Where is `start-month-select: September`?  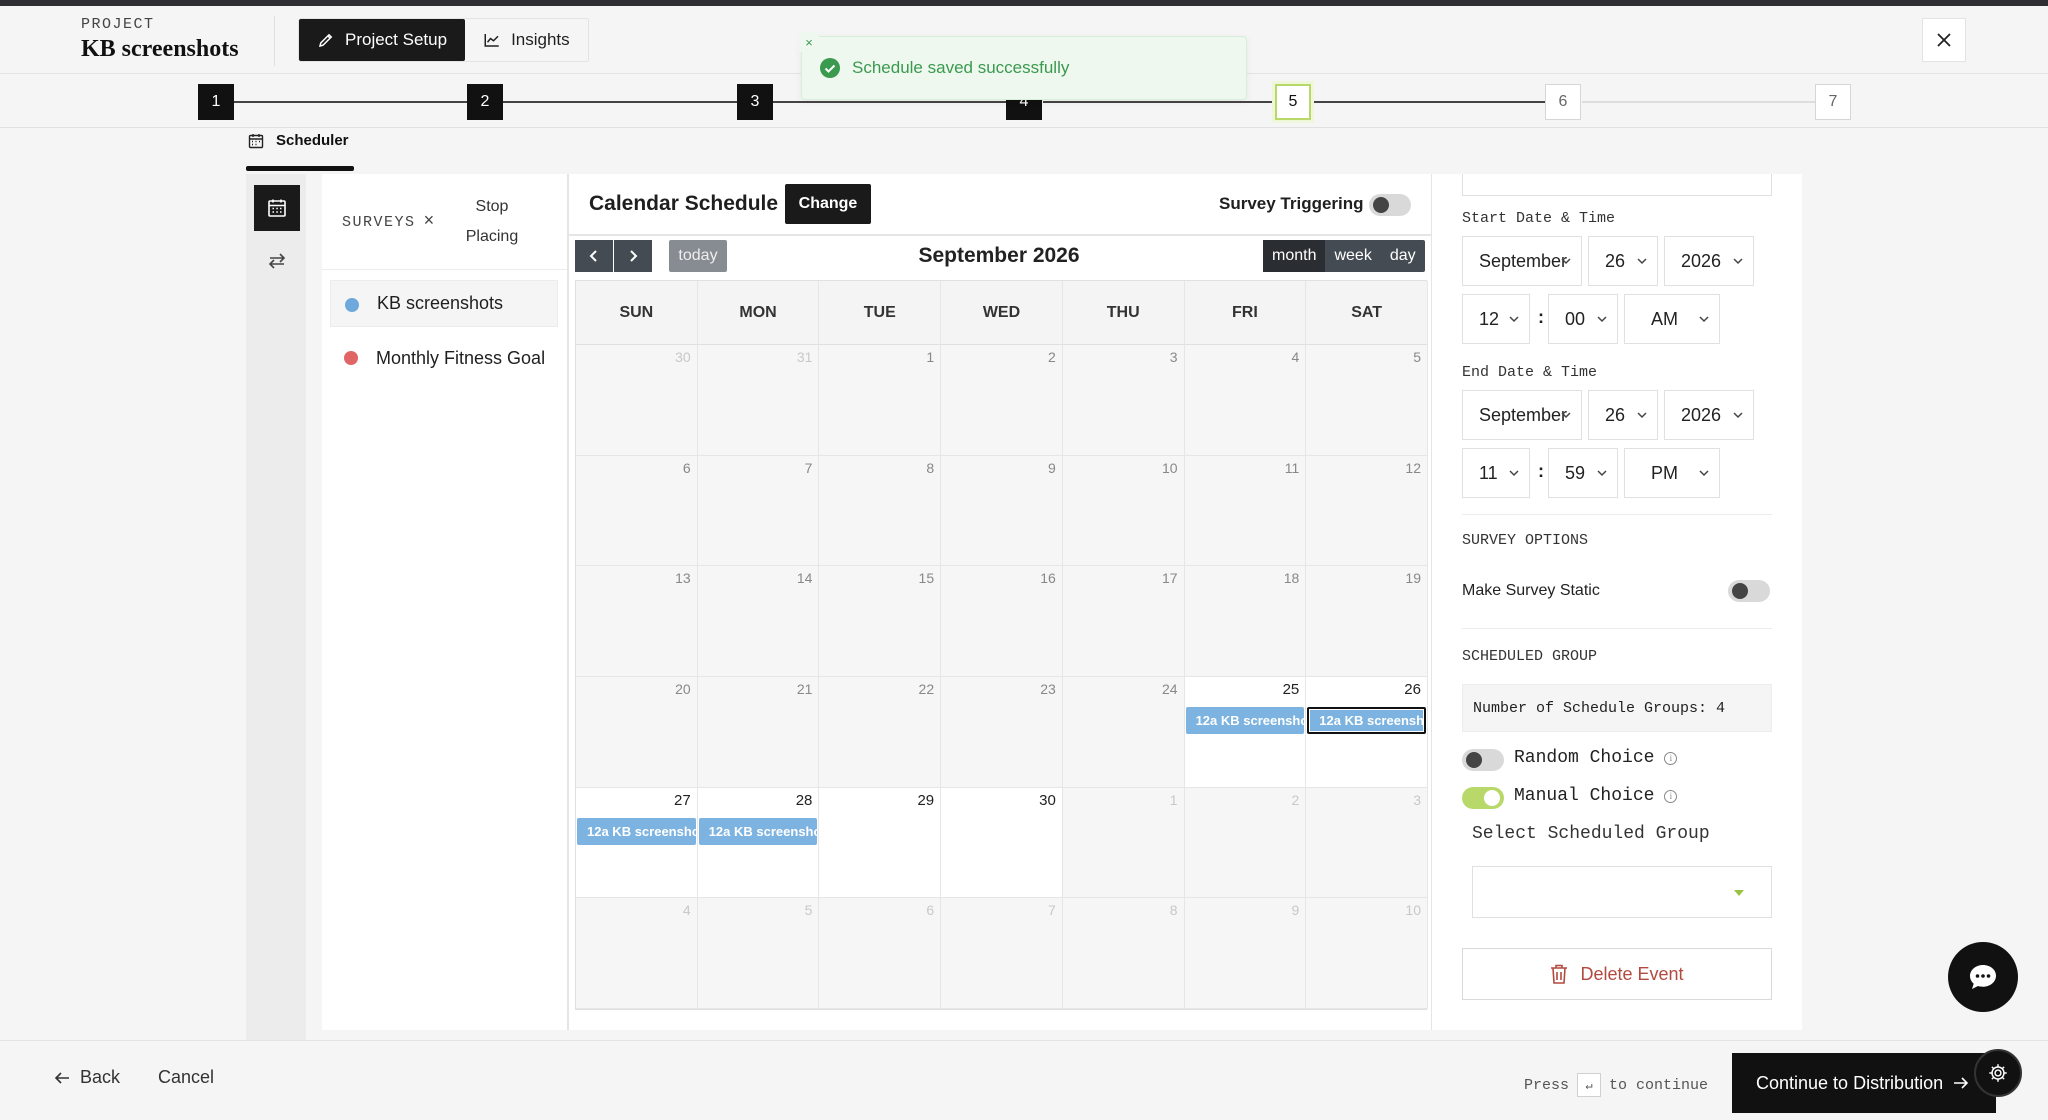 start-month-select: September is located at coordinates (1522, 261).